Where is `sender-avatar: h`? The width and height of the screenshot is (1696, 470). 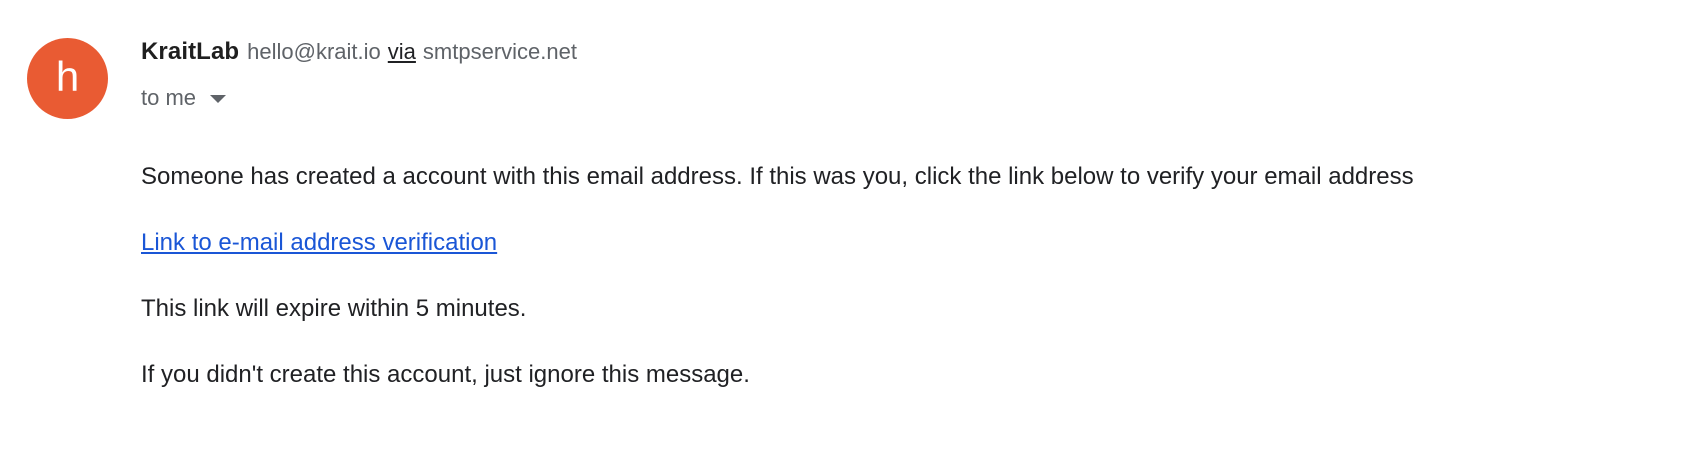 sender-avatar: h is located at coordinates (67, 78).